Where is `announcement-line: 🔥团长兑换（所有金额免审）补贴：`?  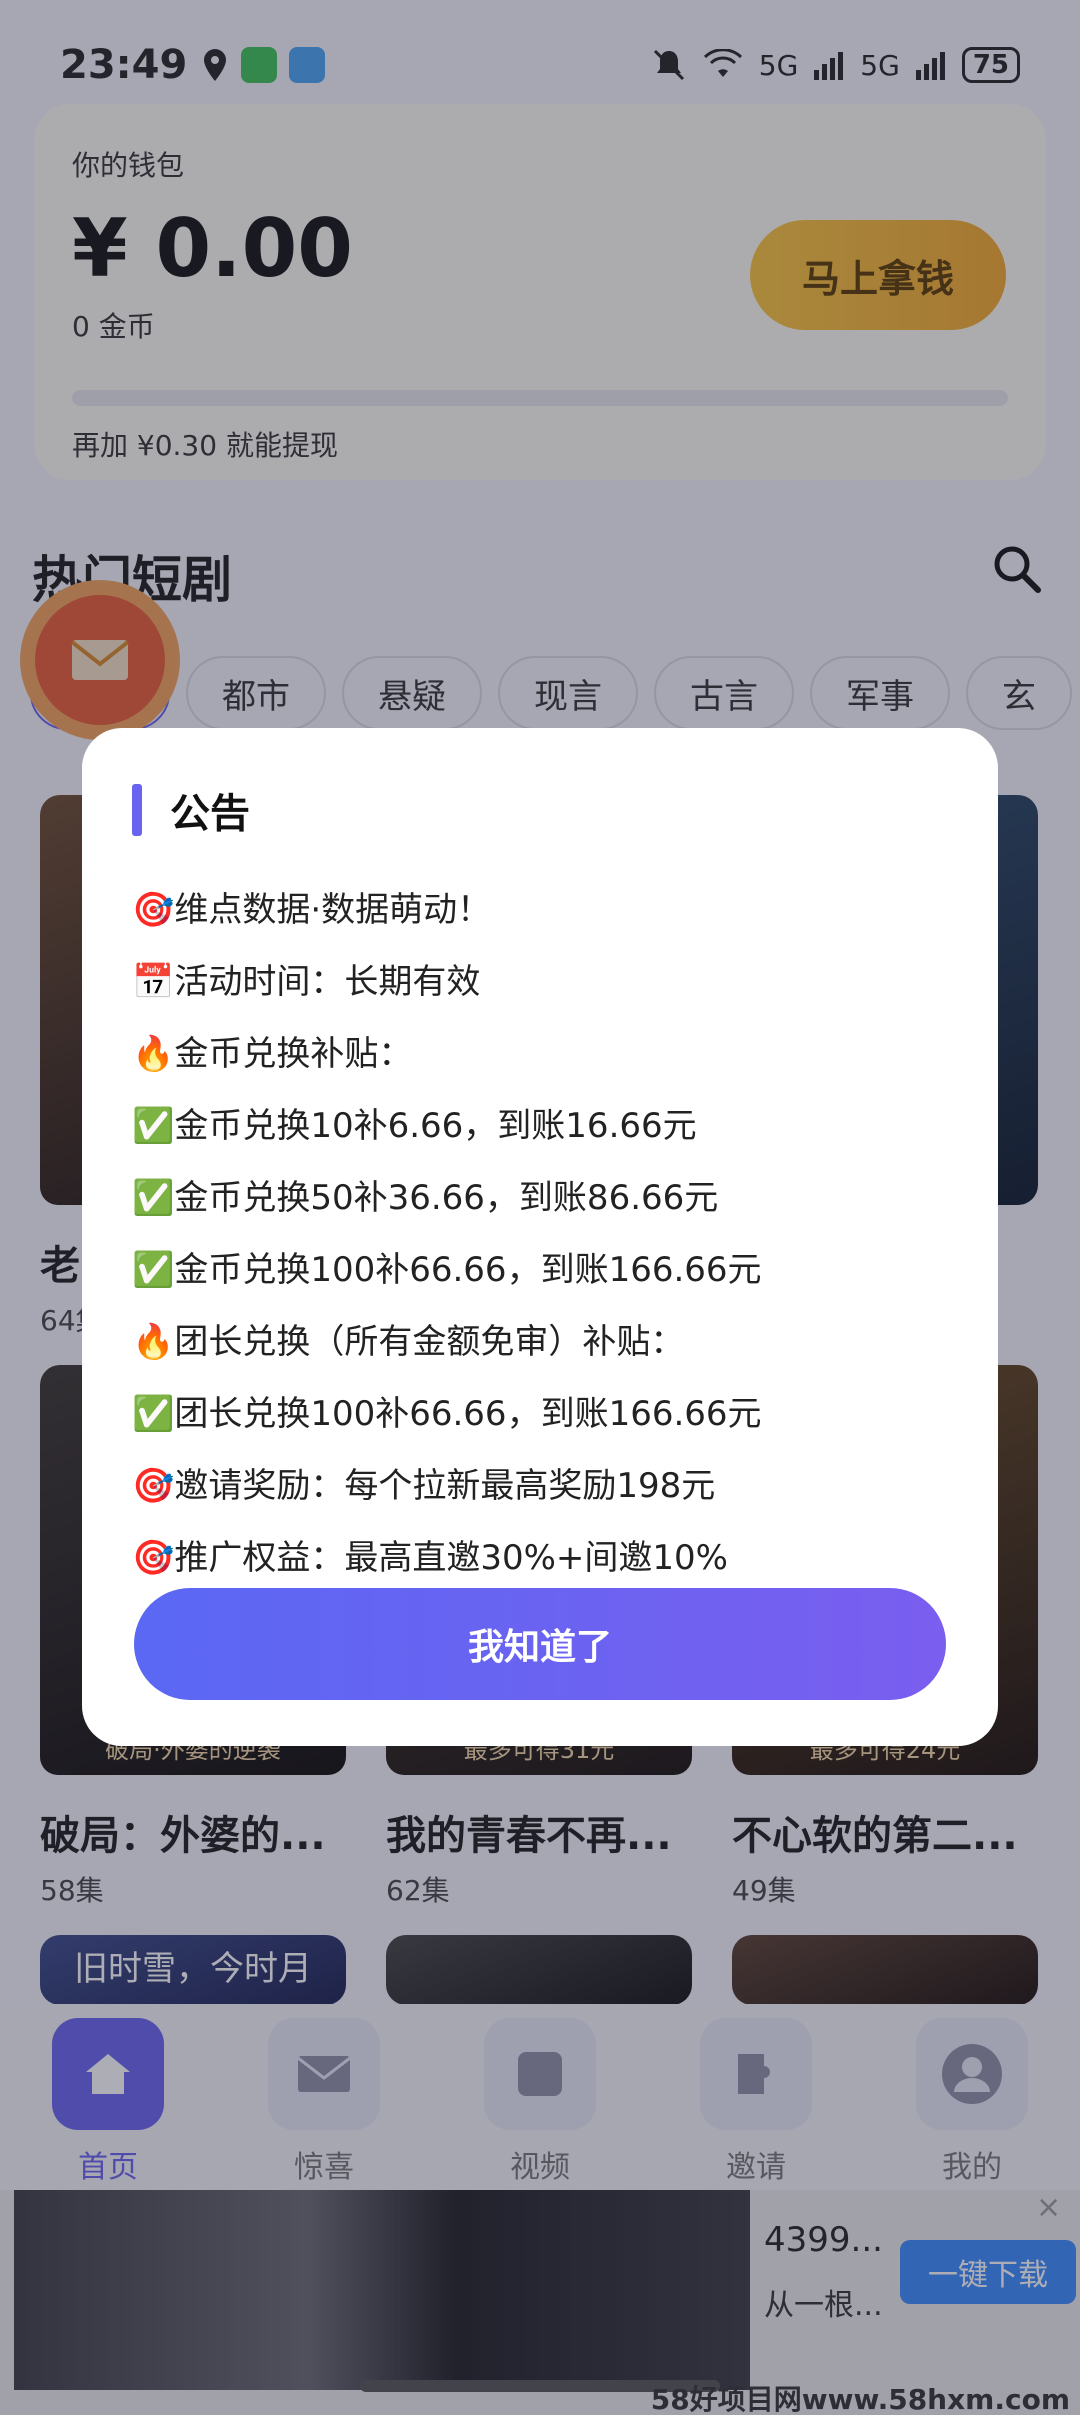
announcement-line: 🔥团长兑换（所有金额免审）补贴： is located at coordinates (408, 1342).